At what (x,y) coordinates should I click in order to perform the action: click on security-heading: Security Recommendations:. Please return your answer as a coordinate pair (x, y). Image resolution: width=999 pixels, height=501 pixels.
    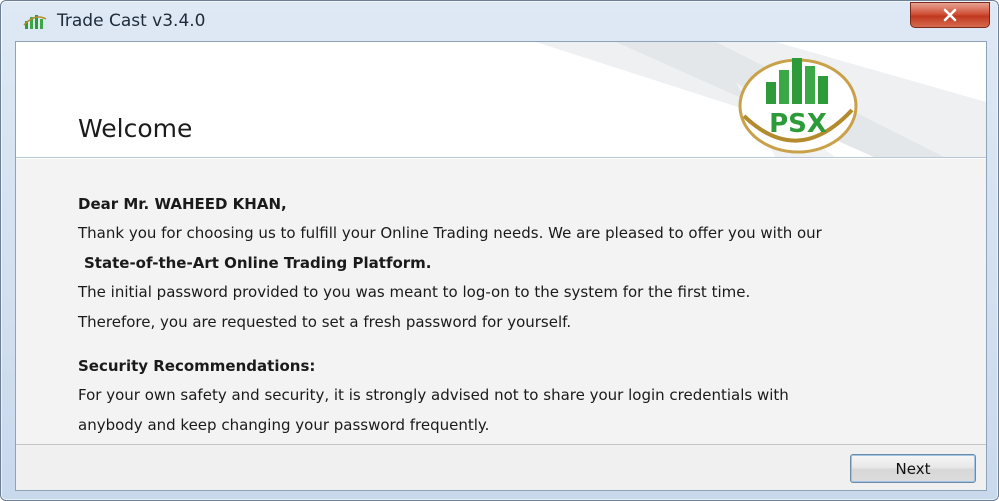
    Looking at the image, I should click on (197, 366).